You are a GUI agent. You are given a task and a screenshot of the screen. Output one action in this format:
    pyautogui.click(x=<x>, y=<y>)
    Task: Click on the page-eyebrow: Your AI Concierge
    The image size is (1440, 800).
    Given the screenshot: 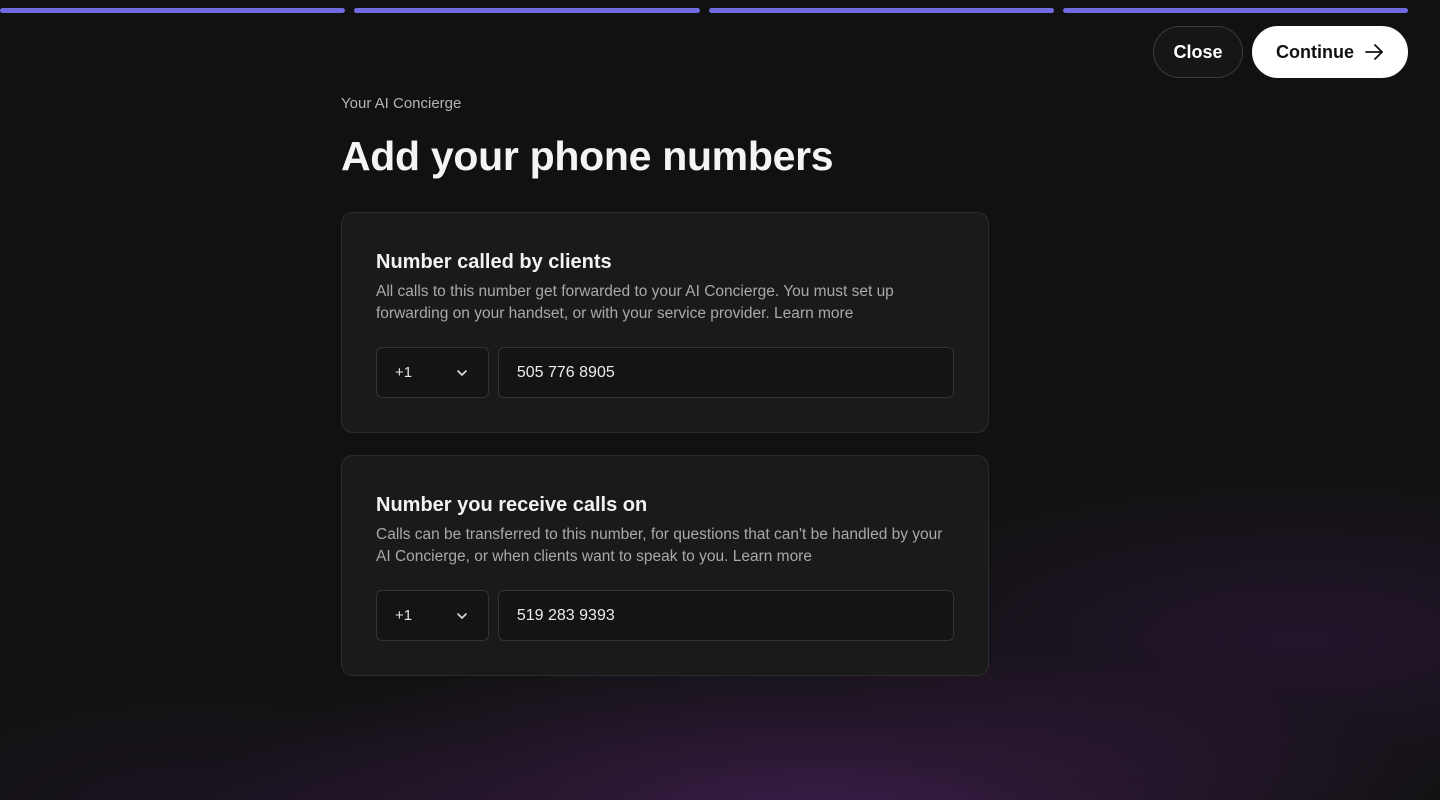 What is the action you would take?
    pyautogui.click(x=401, y=103)
    